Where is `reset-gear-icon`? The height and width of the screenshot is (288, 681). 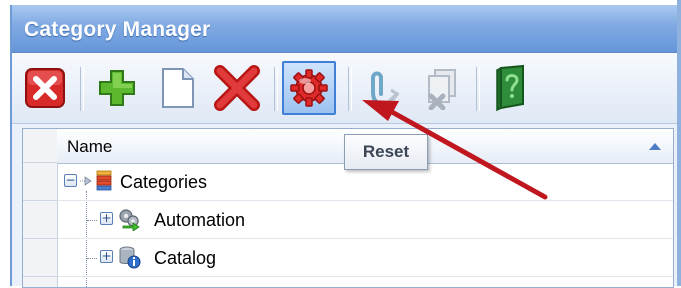 reset-gear-icon is located at coordinates (309, 88).